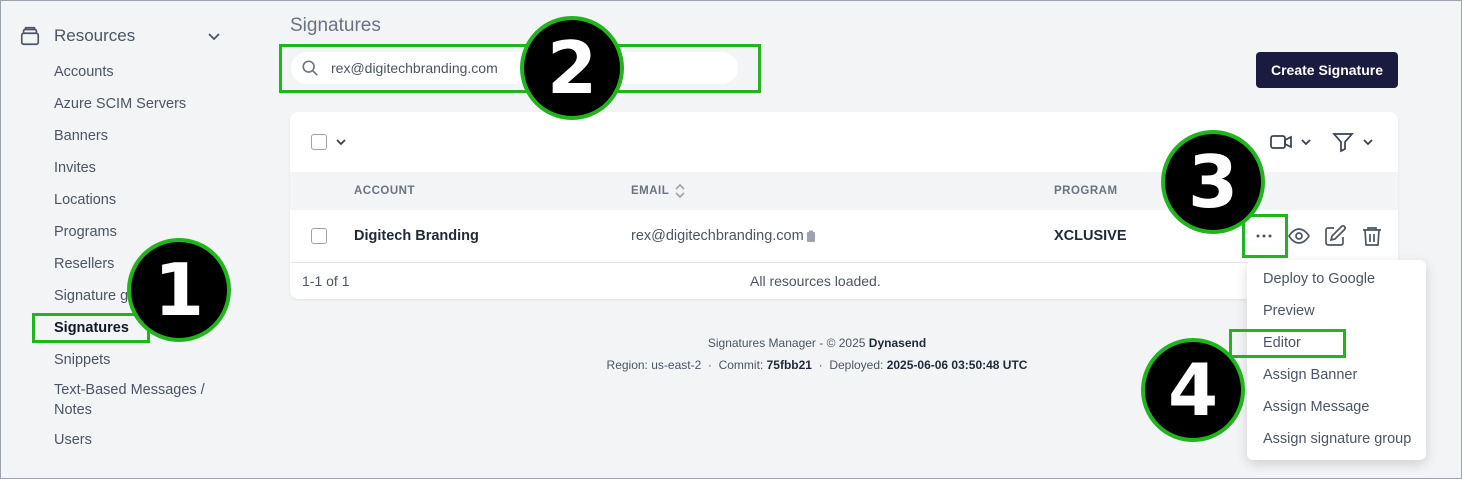 This screenshot has height=479, width=1462. What do you see at coordinates (310, 68) in the screenshot?
I see `search-icon` at bounding box center [310, 68].